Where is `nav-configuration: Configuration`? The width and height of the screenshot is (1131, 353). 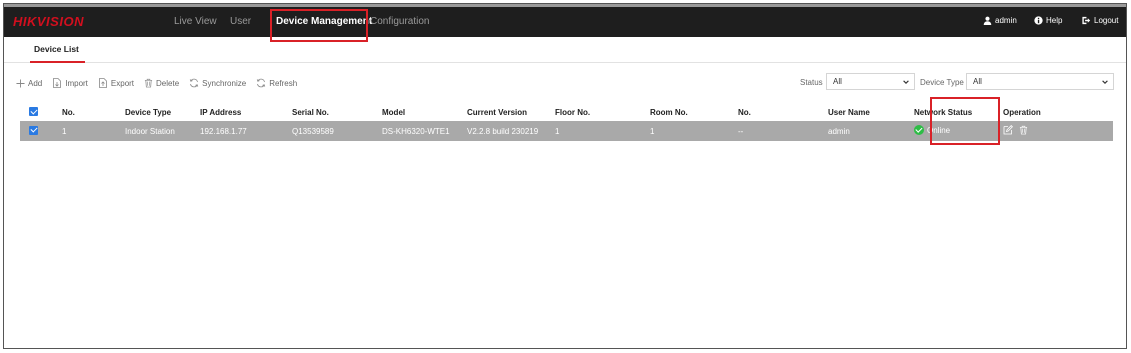
nav-configuration: Configuration is located at coordinates (399, 21).